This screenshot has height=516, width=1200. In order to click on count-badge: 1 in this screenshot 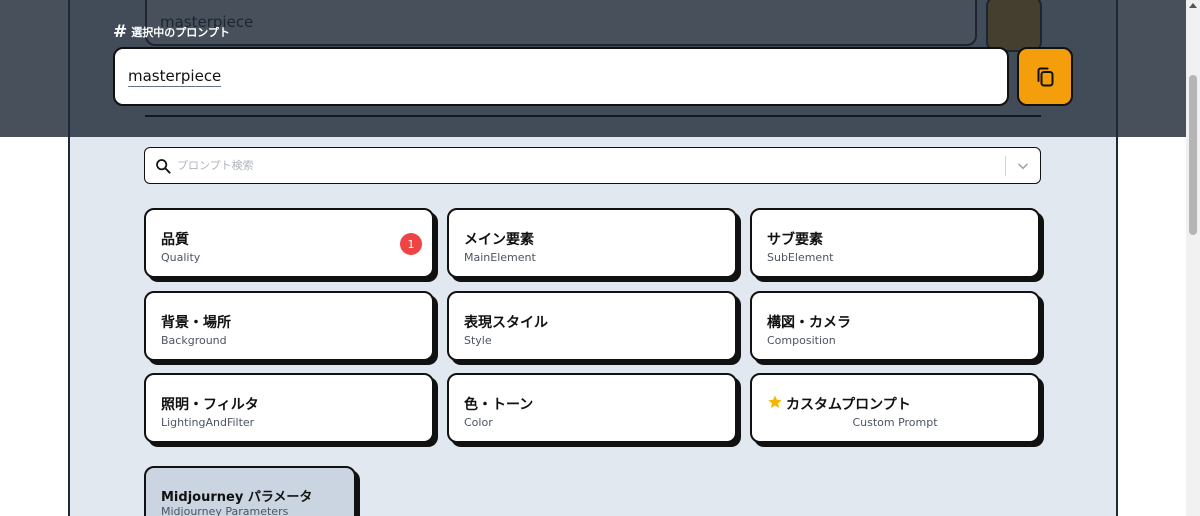, I will do `click(411, 244)`.